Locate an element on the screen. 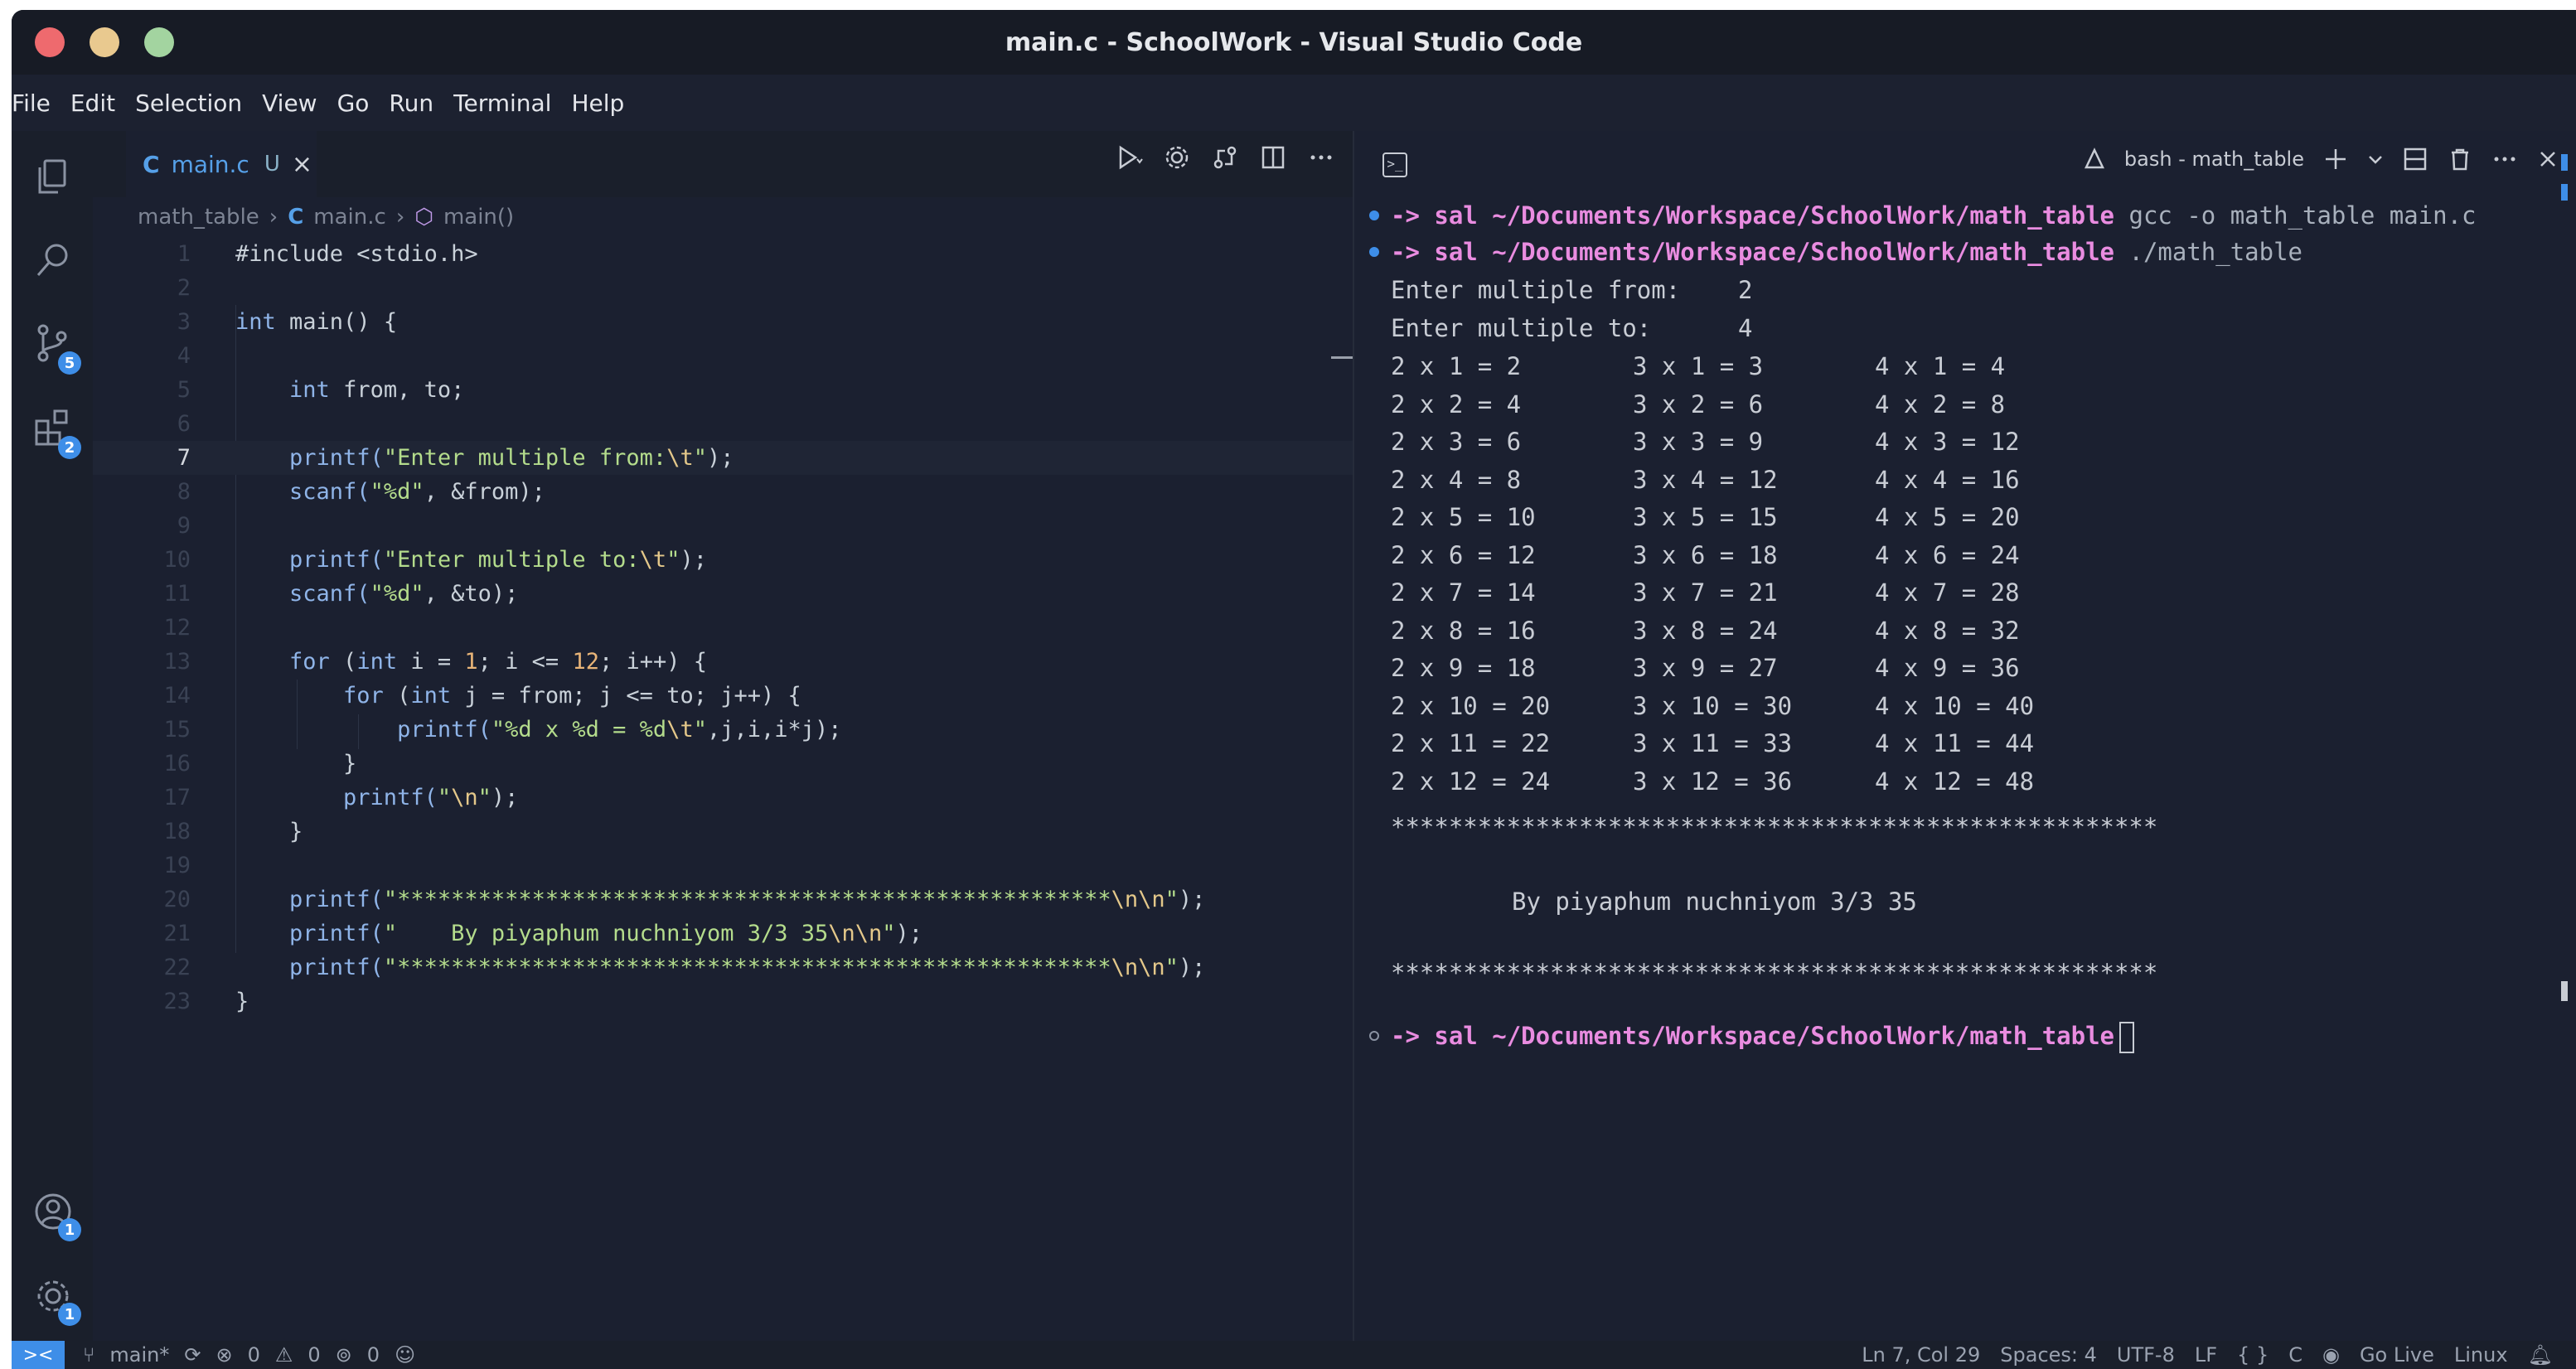  menu-go: Go is located at coordinates (353, 103).